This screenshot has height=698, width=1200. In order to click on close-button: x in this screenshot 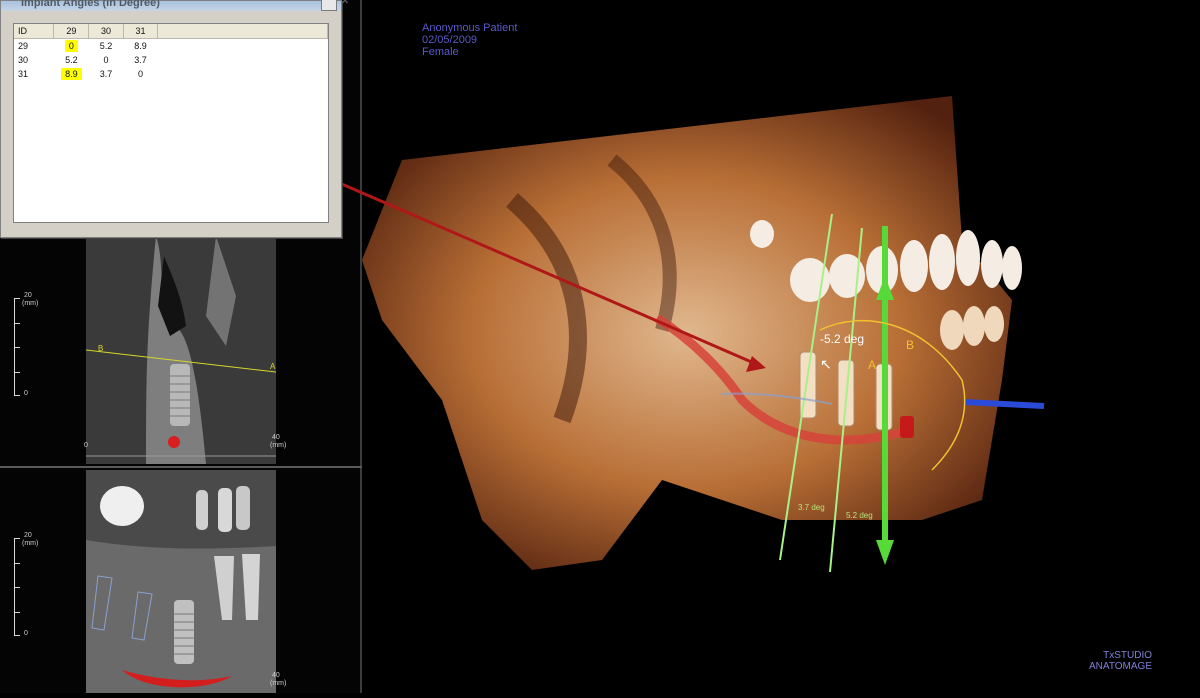, I will do `click(334, 5)`.